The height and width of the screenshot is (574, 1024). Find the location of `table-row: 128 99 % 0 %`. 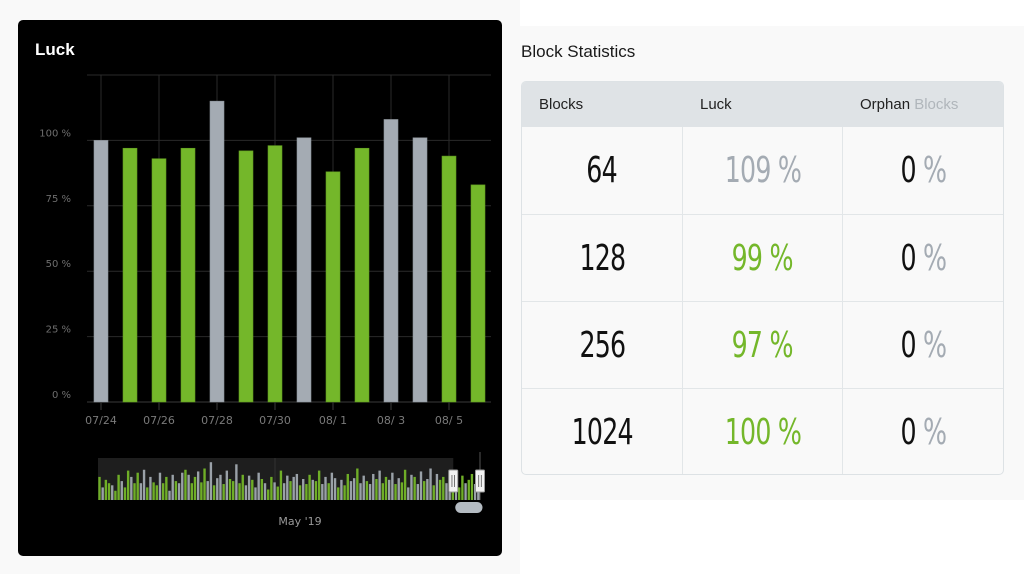

table-row: 128 99 % 0 % is located at coordinates (762, 257).